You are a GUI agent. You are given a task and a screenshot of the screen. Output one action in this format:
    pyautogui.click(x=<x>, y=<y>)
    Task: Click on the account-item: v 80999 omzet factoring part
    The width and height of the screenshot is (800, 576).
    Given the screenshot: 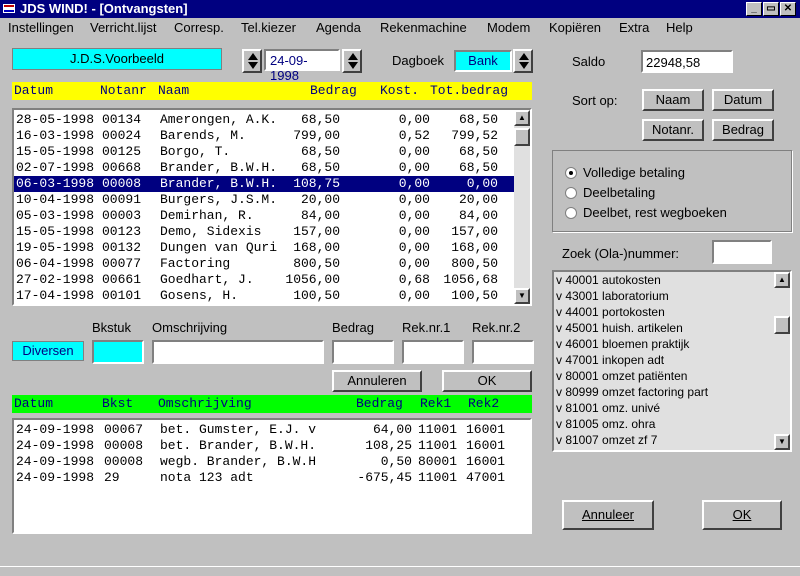 What is the action you would take?
    pyautogui.click(x=665, y=393)
    